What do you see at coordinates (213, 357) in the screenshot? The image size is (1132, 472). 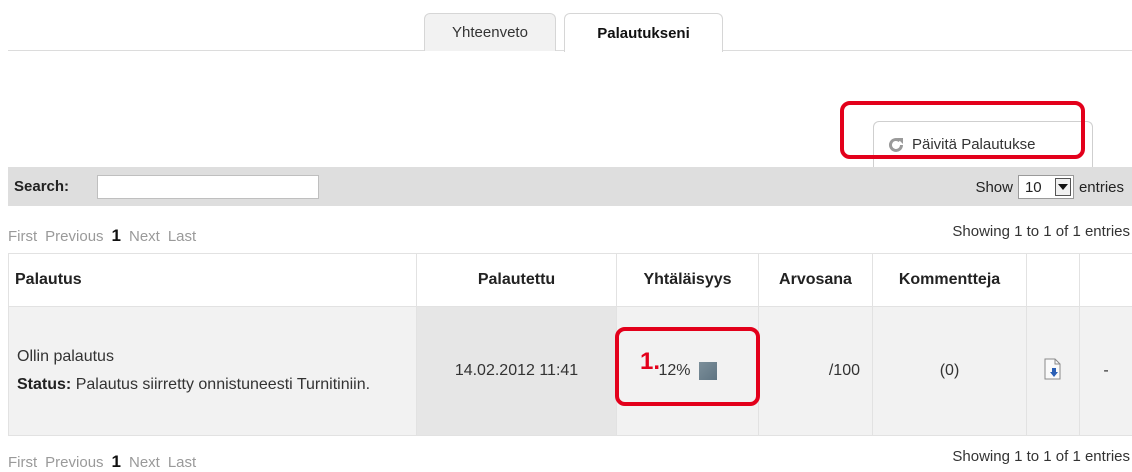 I see `submission-title: Ollin palautus` at bounding box center [213, 357].